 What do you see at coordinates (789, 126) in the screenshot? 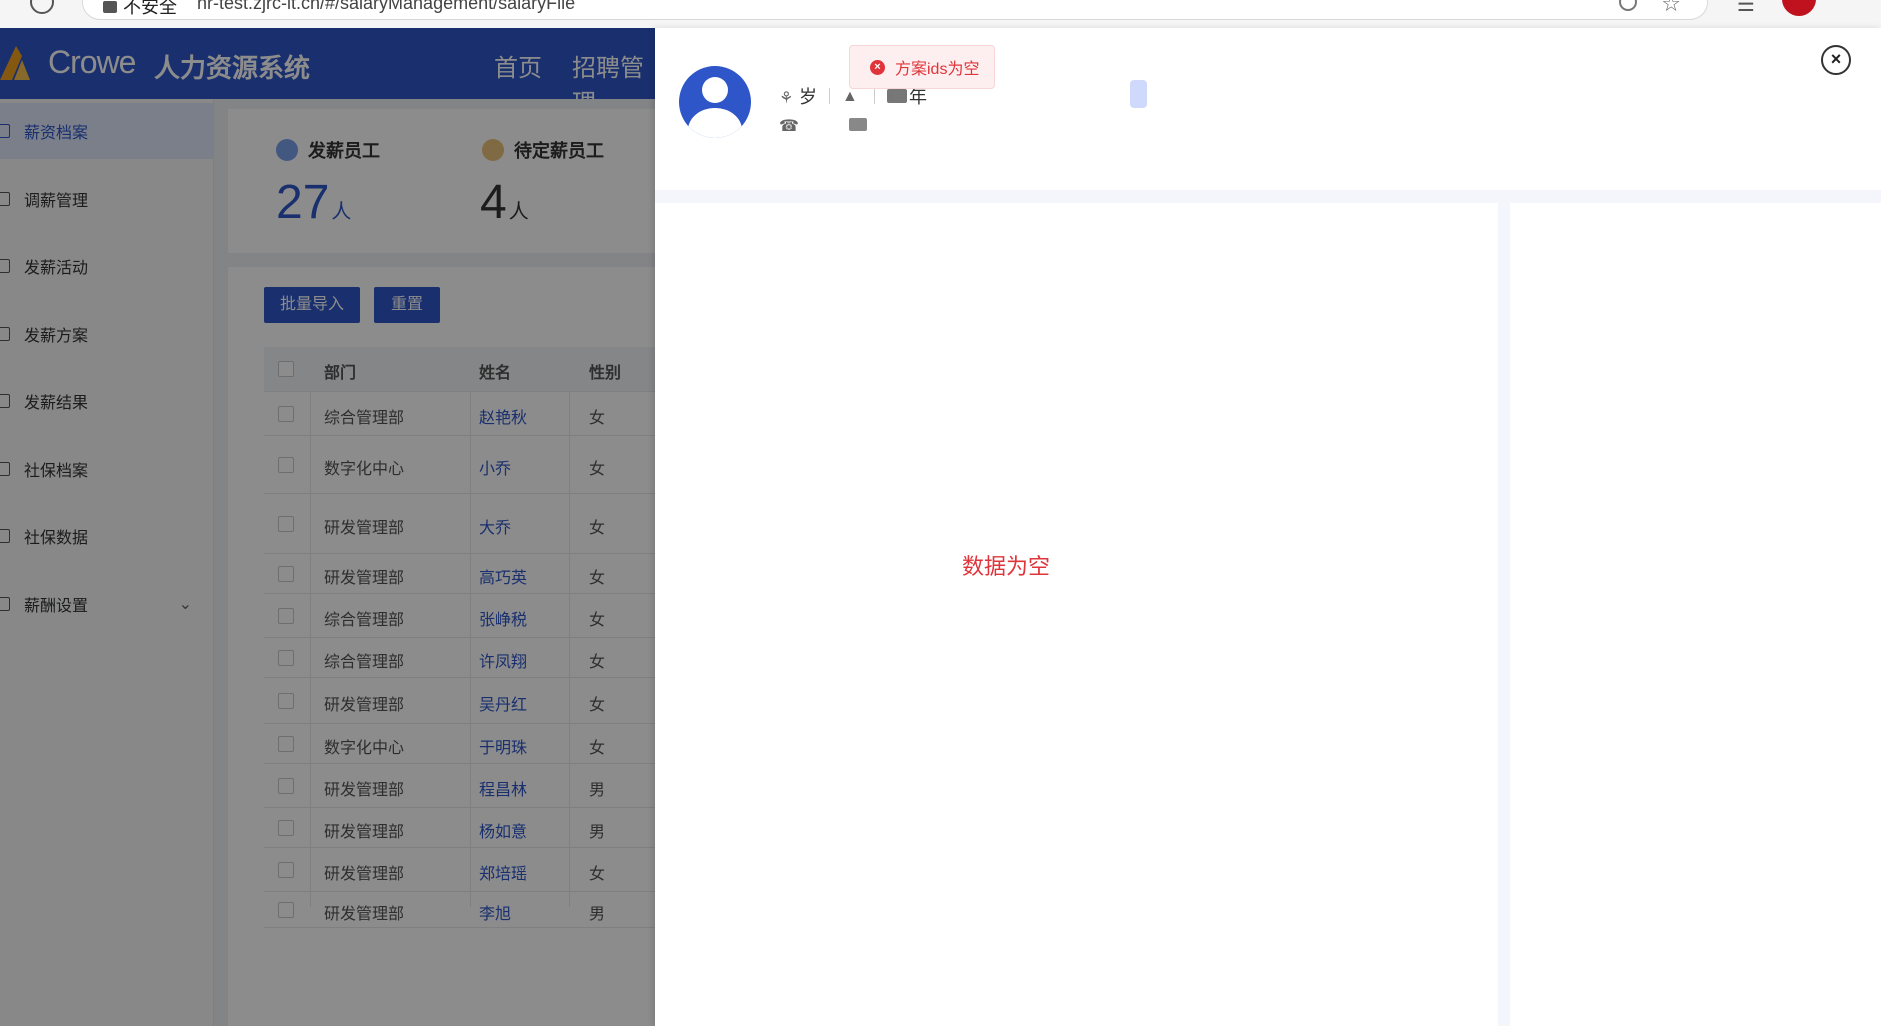
I see `phone-icon: ☎` at bounding box center [789, 126].